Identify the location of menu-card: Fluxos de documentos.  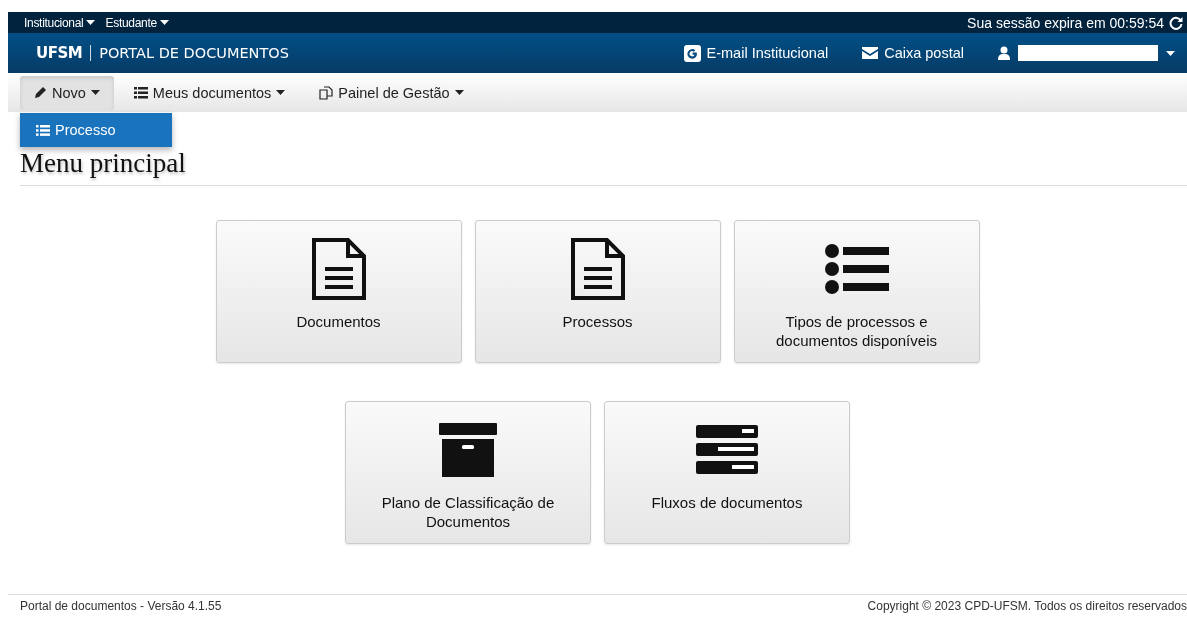
(727, 472).